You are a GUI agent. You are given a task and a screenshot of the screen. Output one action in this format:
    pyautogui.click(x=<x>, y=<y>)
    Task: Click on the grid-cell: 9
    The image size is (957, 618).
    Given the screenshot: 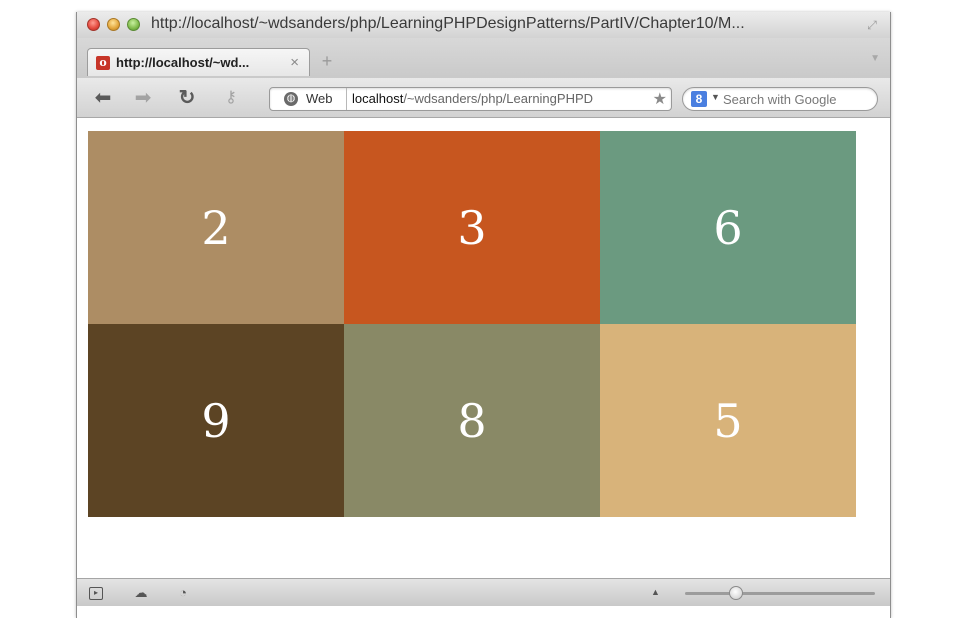 What is the action you would take?
    pyautogui.click(x=216, y=420)
    